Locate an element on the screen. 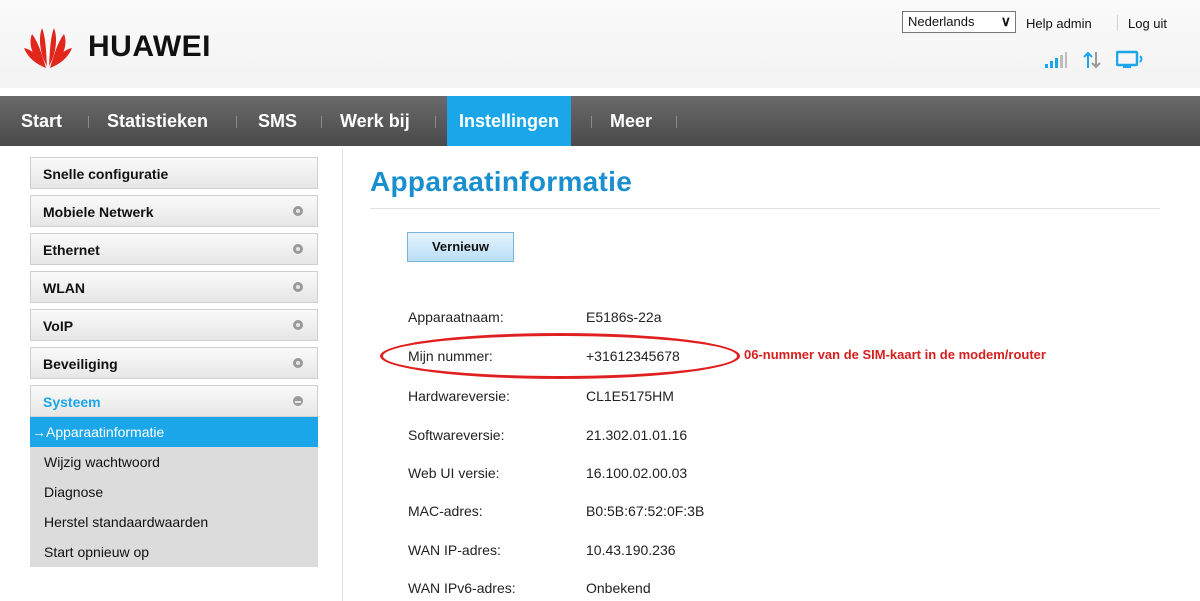  sidebar-item-snelle-configuratie: Snelle configuratie is located at coordinates (174, 173).